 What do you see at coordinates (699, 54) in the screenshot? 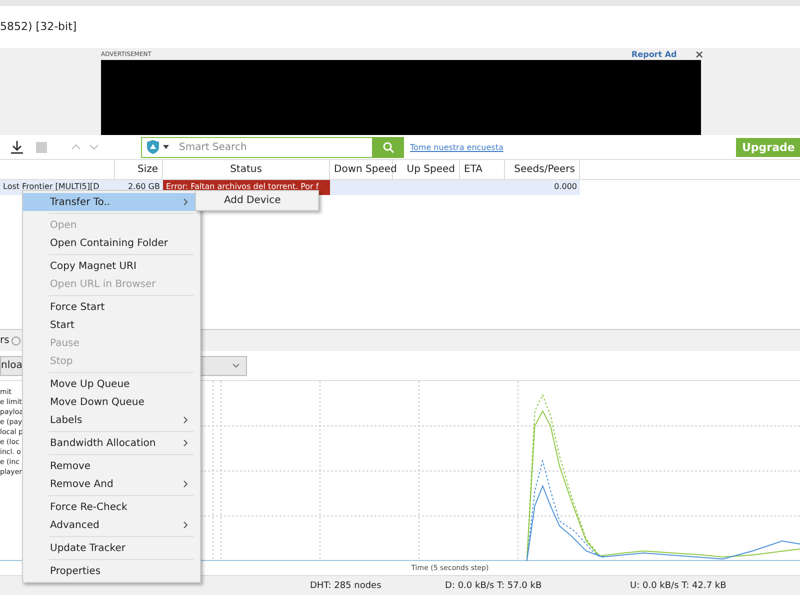
I see `close-ad-button: ×` at bounding box center [699, 54].